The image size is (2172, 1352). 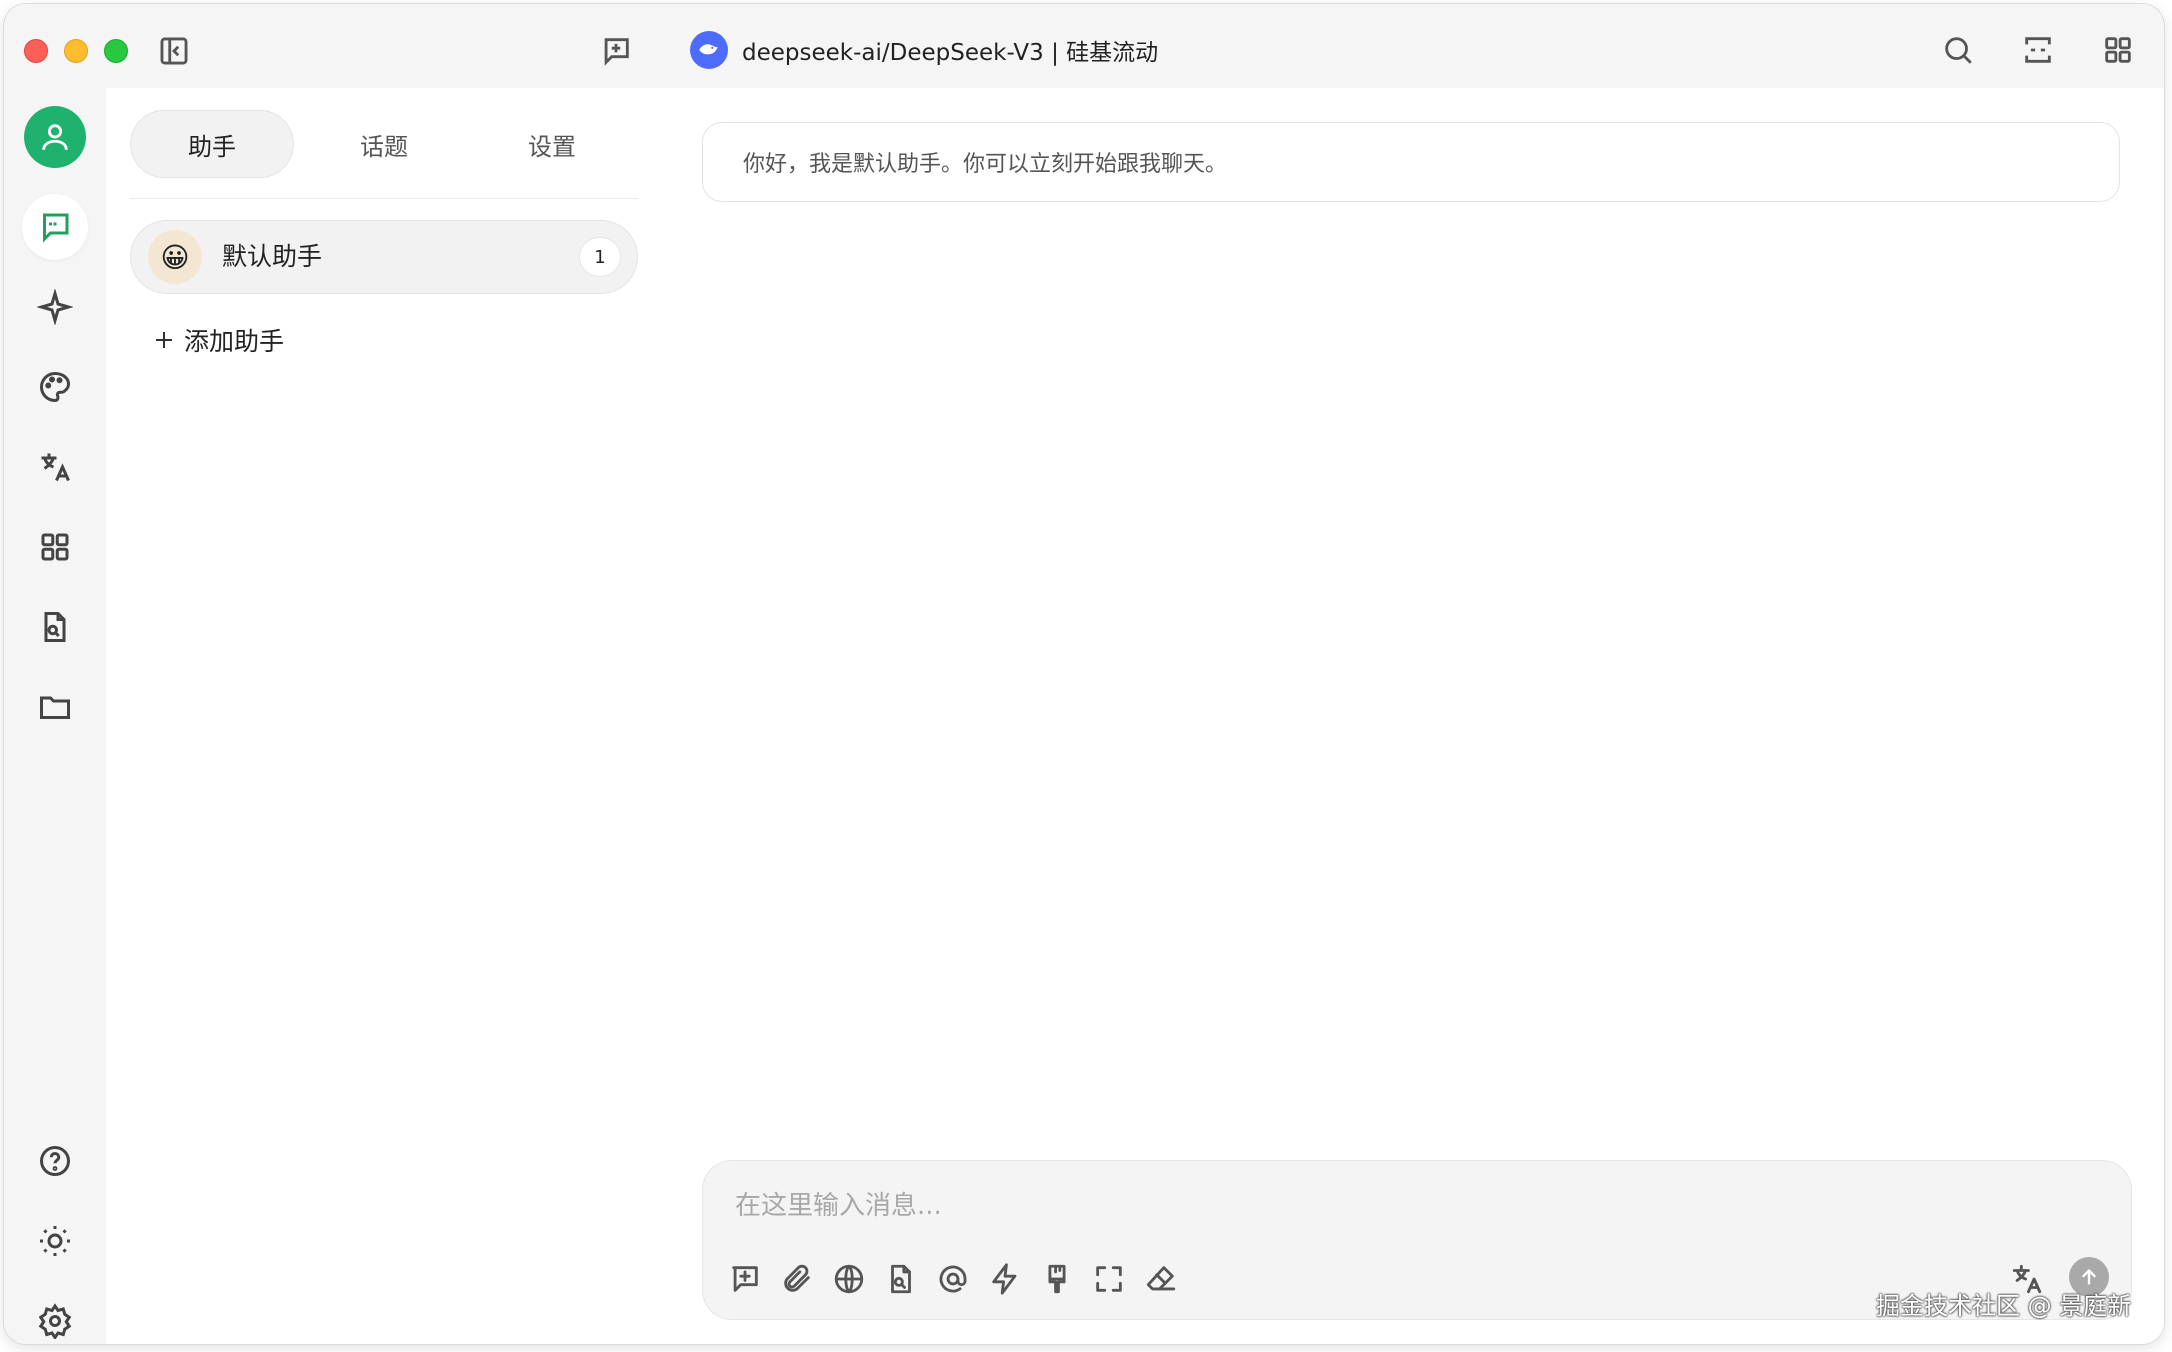 I want to click on quick-phrase-icon, so click(x=1005, y=1279).